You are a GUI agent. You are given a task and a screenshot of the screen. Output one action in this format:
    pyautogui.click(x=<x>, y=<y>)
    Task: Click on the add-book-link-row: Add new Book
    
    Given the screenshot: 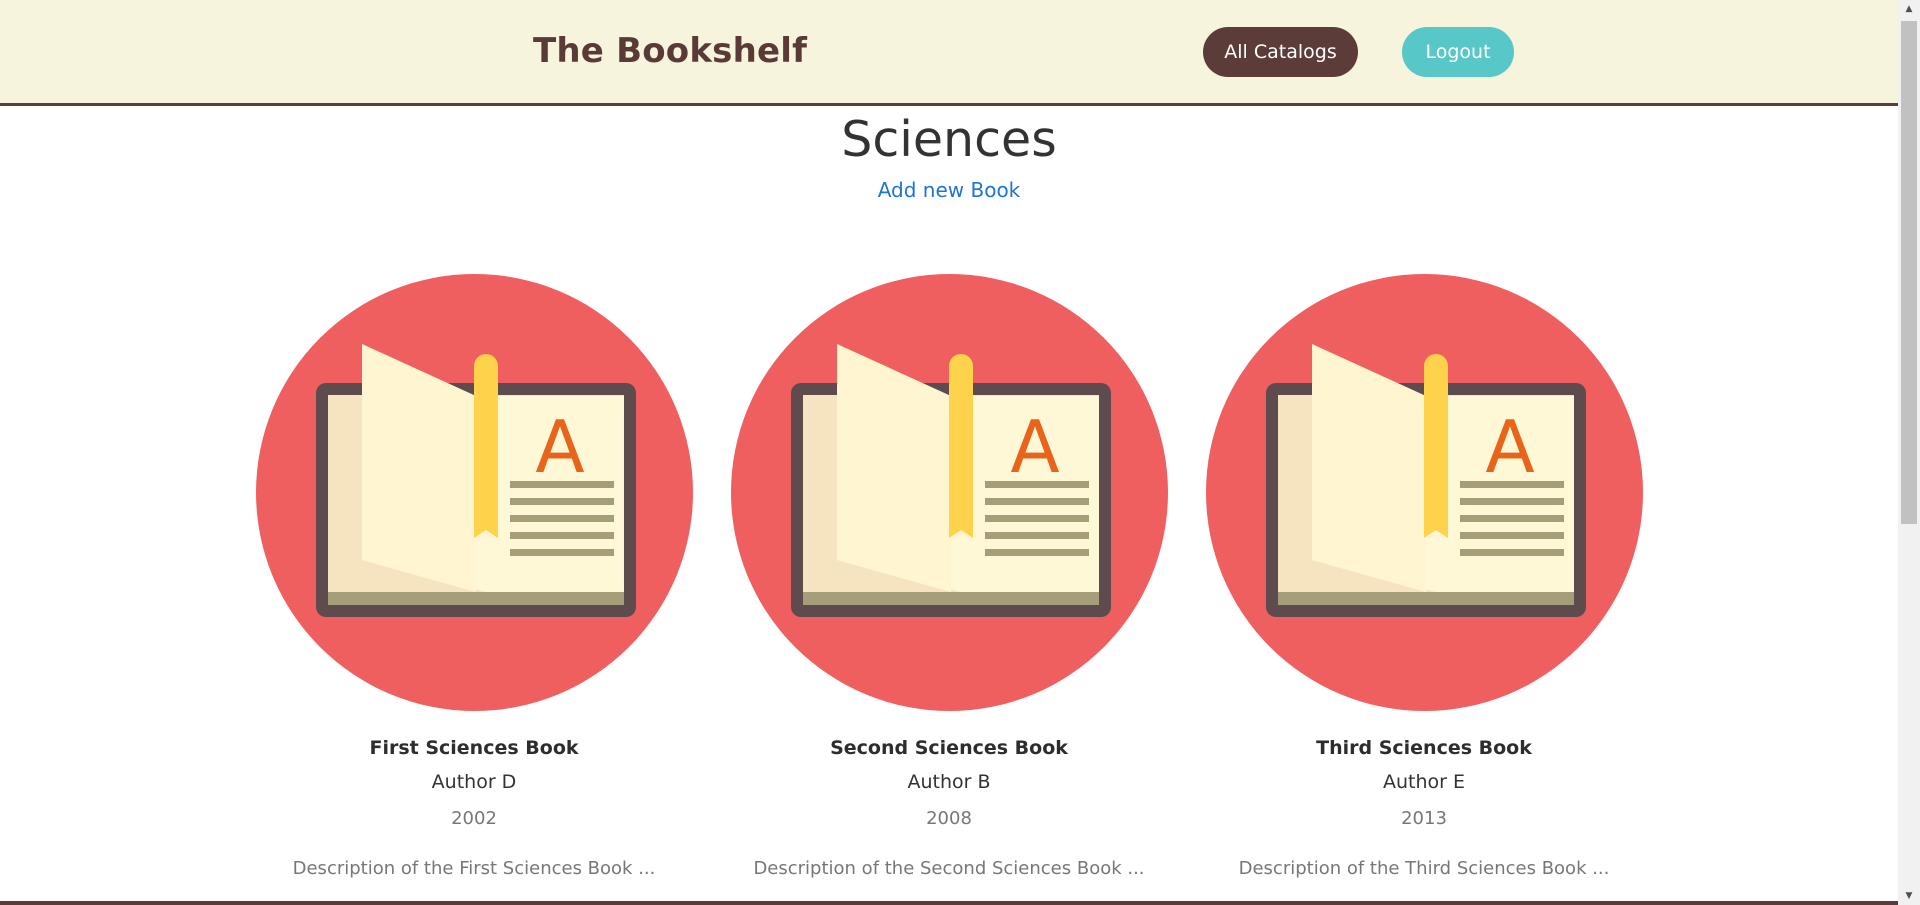 What is the action you would take?
    pyautogui.click(x=949, y=190)
    